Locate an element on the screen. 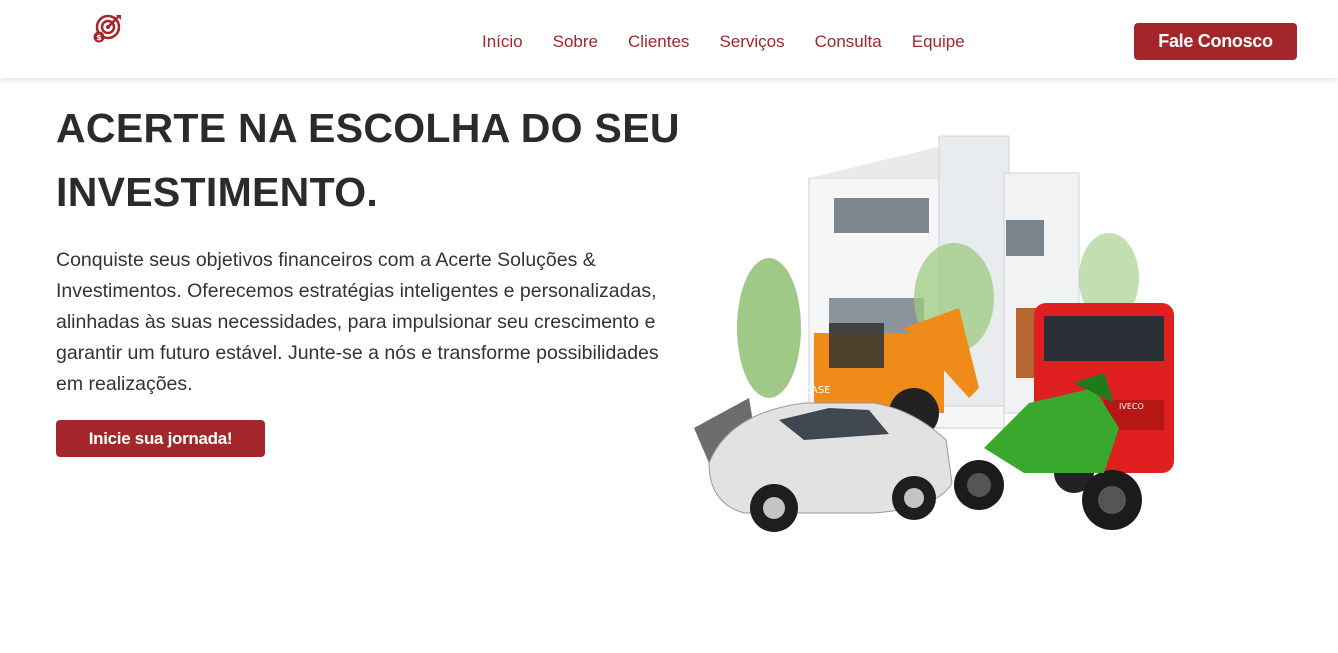 This screenshot has width=1338, height=653. nav-link-sobre: Sobre is located at coordinates (575, 42).